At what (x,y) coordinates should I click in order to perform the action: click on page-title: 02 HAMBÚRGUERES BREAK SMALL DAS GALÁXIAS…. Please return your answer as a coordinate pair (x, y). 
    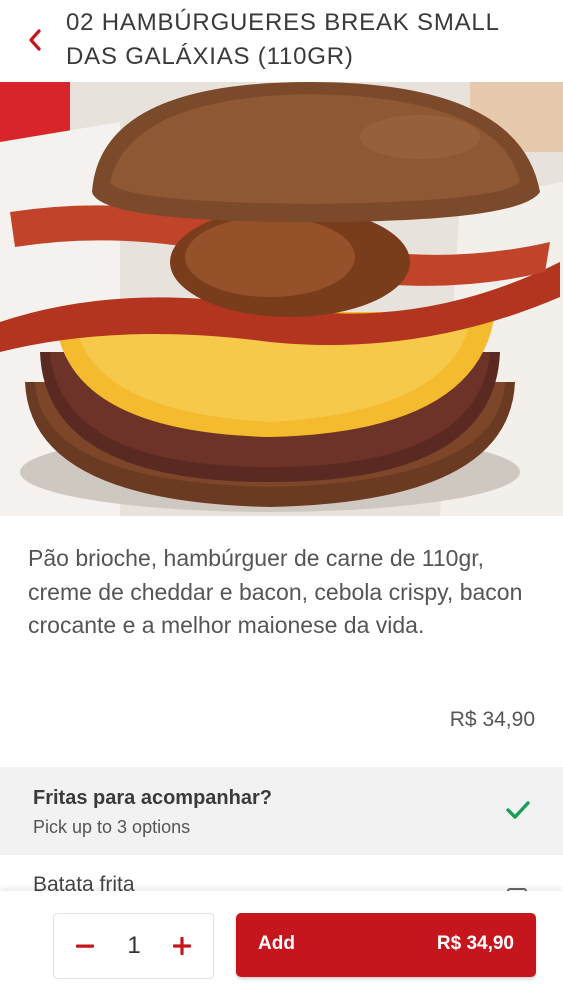
    Looking at the image, I should click on (301, 40).